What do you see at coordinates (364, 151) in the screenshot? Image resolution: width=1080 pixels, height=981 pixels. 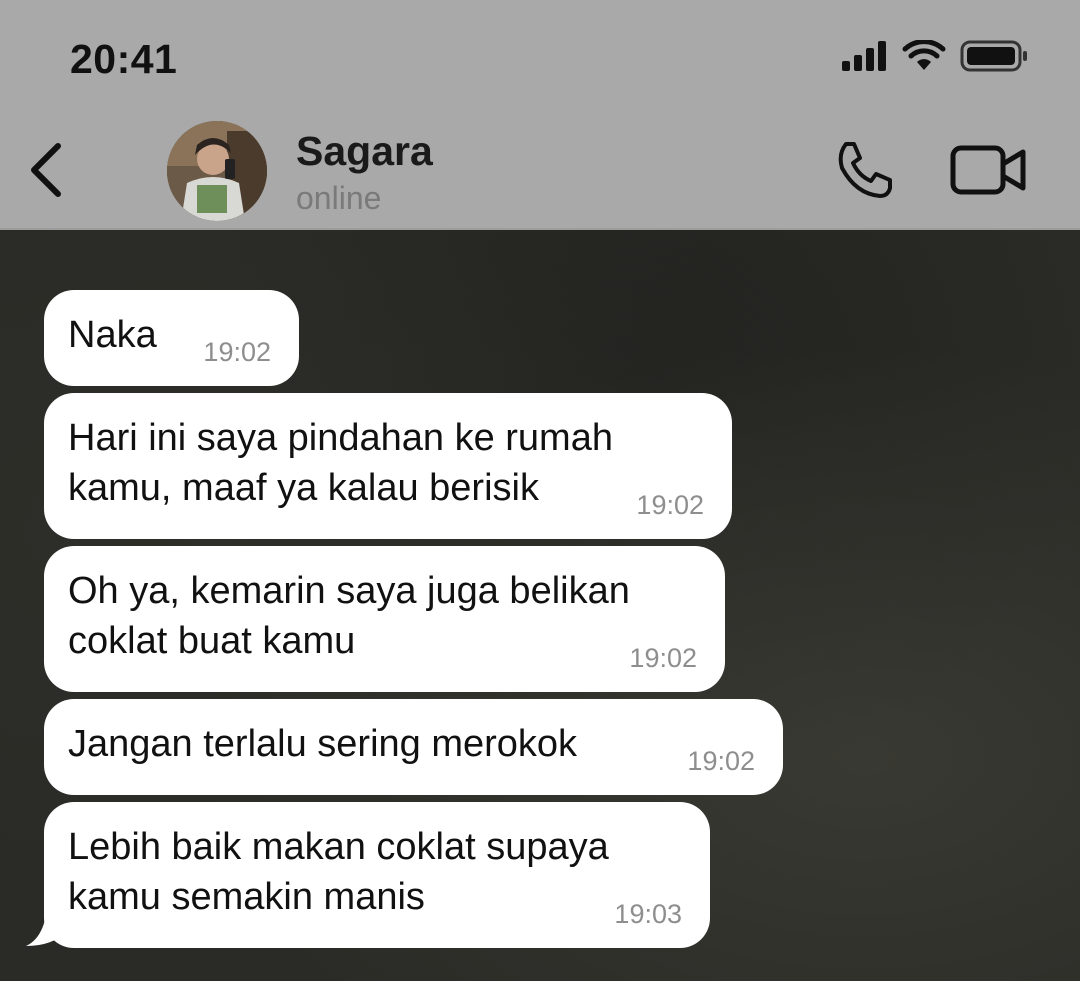 I see `contact-name: Sagara` at bounding box center [364, 151].